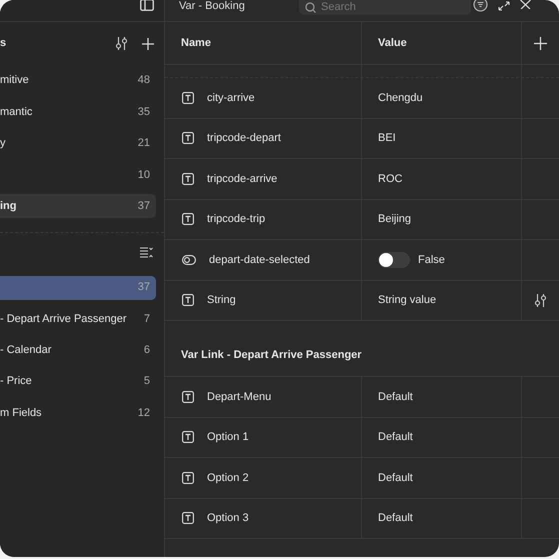  What do you see at coordinates (78, 80) in the screenshot?
I see `sidebar-item: mitive 48` at bounding box center [78, 80].